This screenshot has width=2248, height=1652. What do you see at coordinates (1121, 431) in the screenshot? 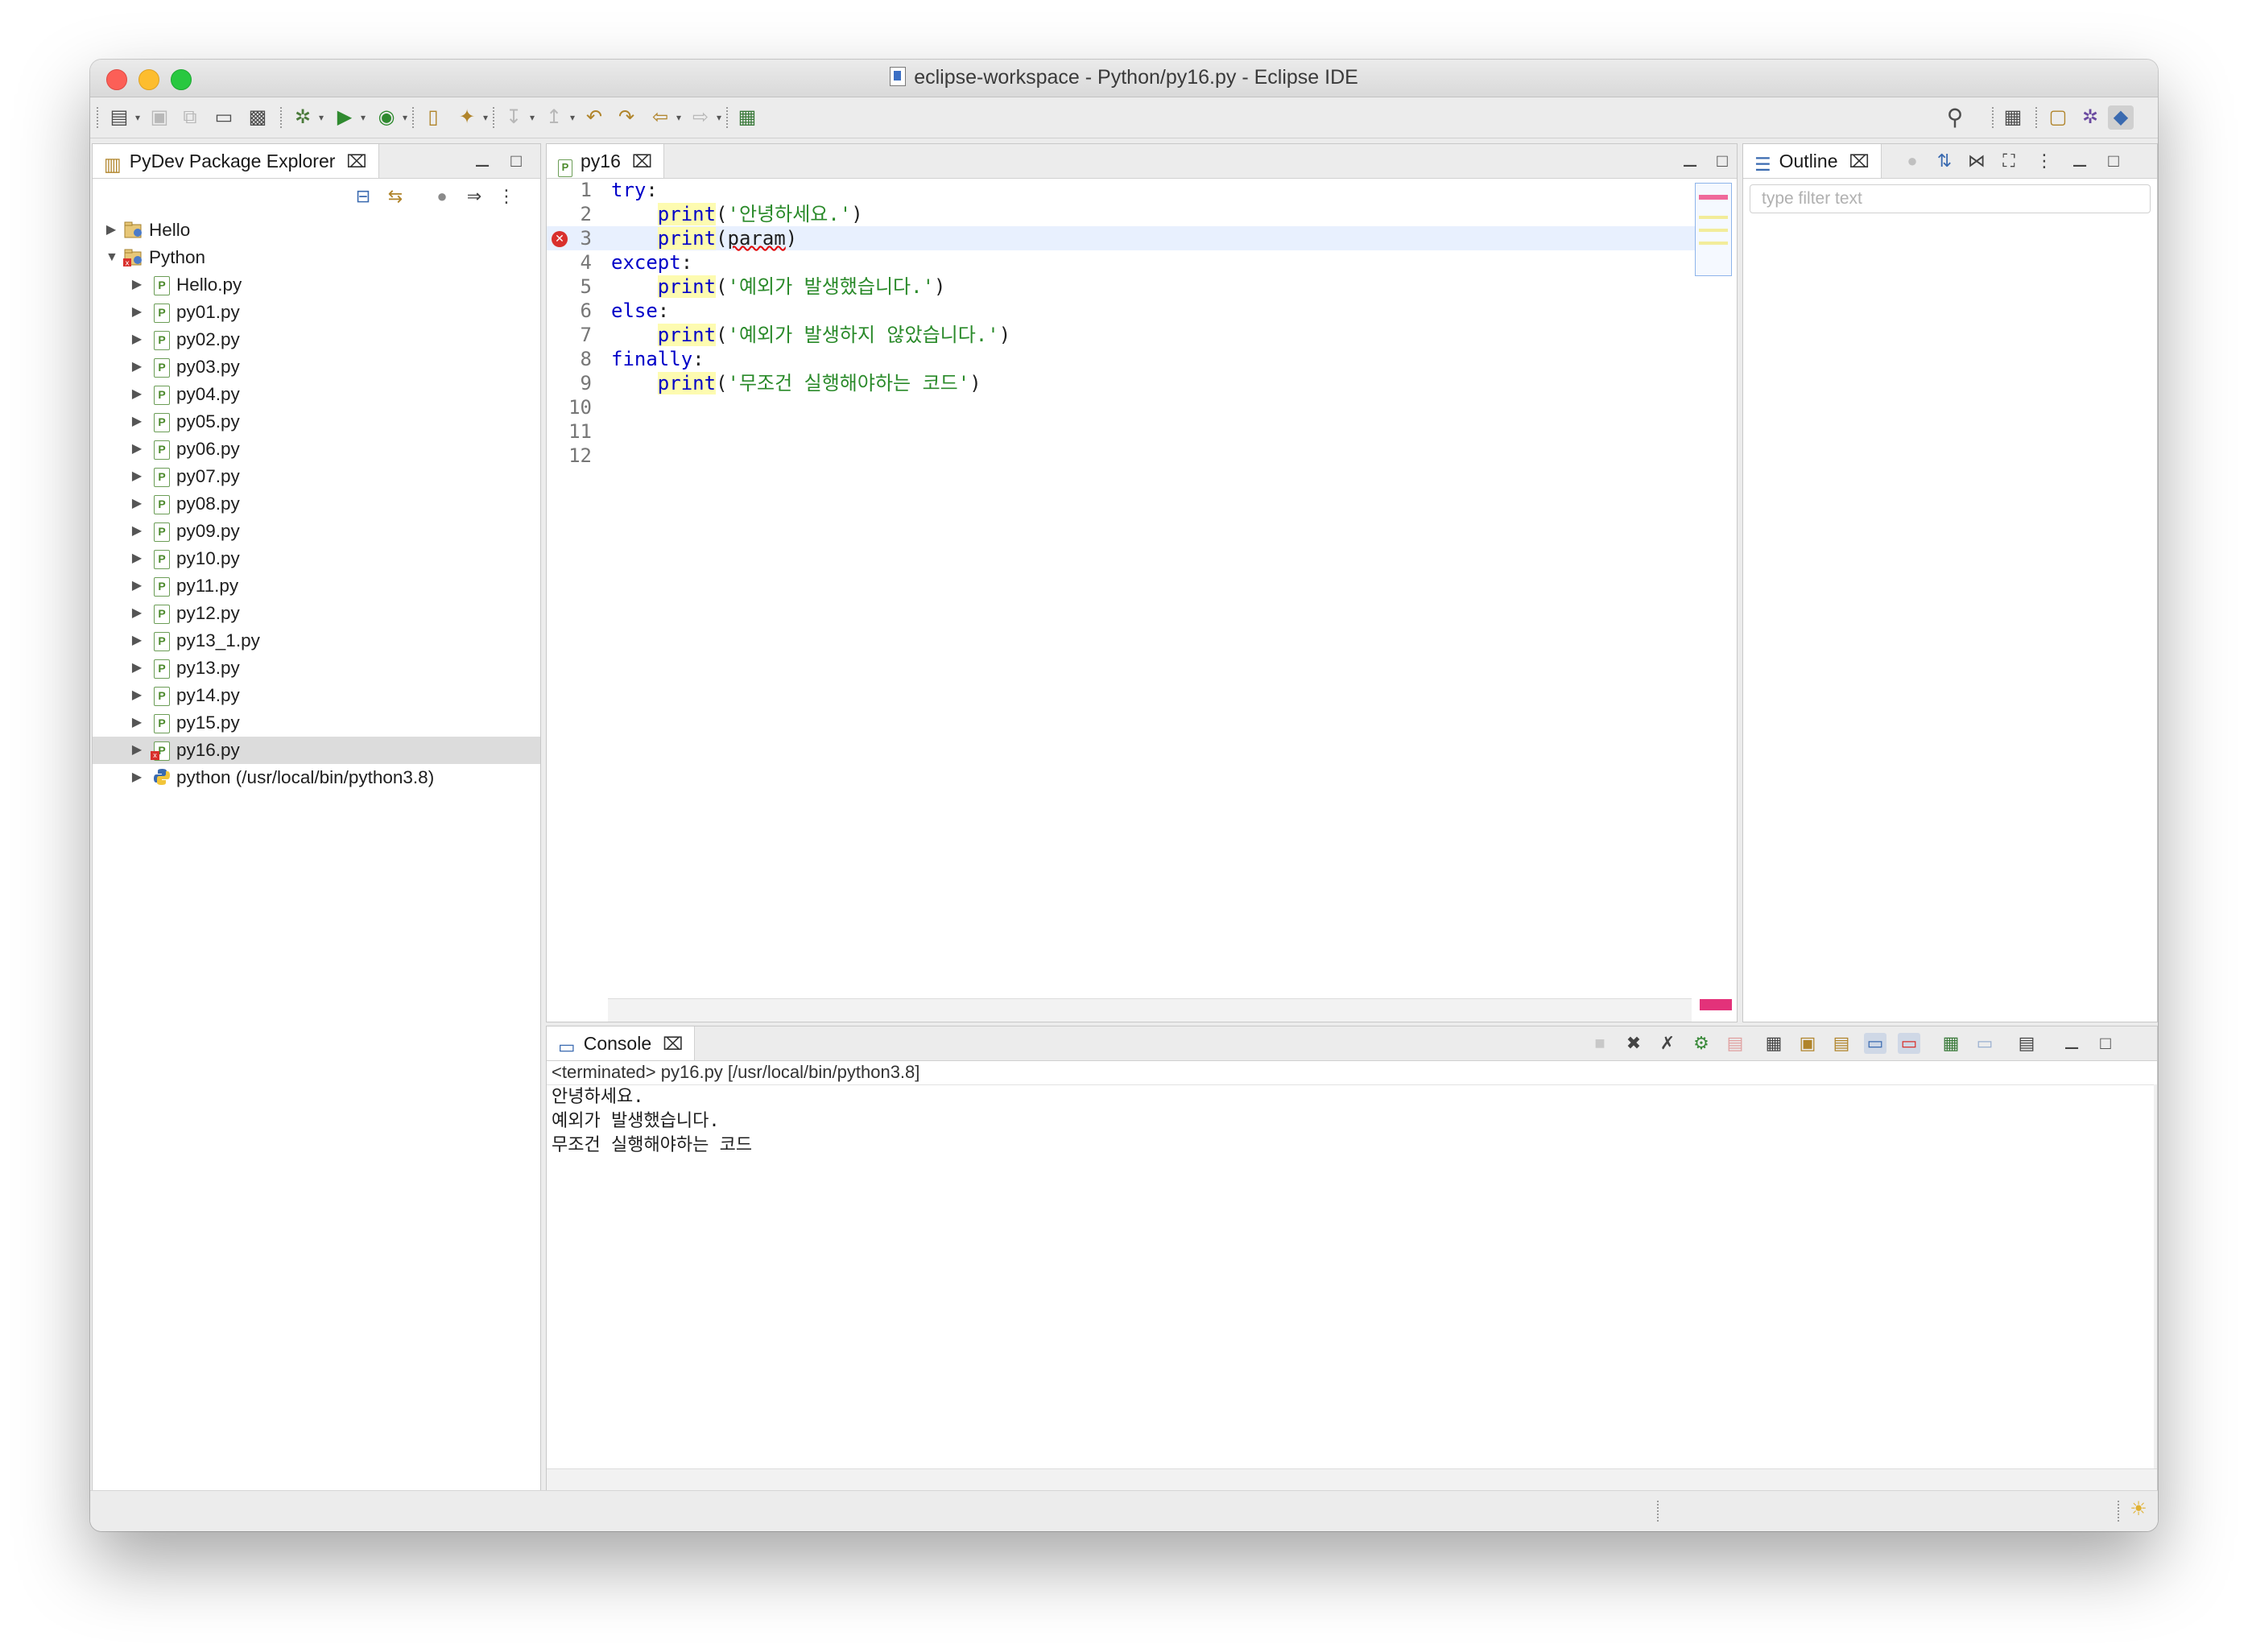
I see `code-line: 11` at bounding box center [1121, 431].